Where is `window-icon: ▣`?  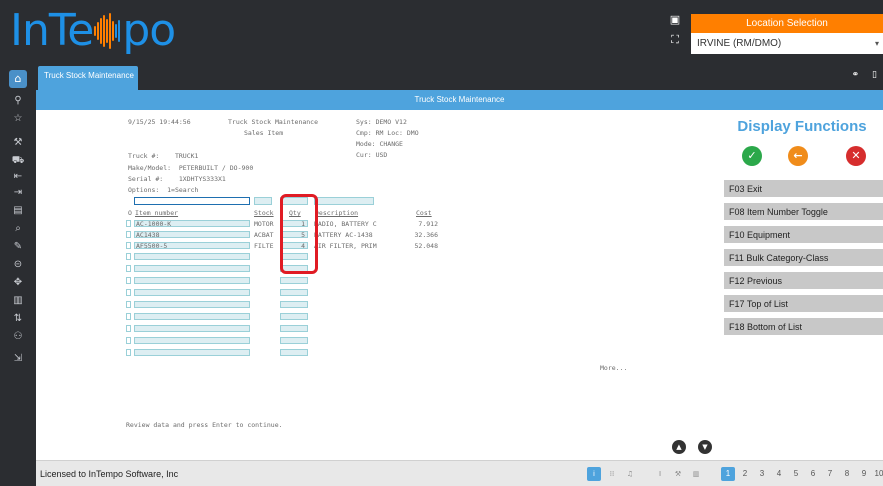 window-icon: ▣ is located at coordinates (675, 20).